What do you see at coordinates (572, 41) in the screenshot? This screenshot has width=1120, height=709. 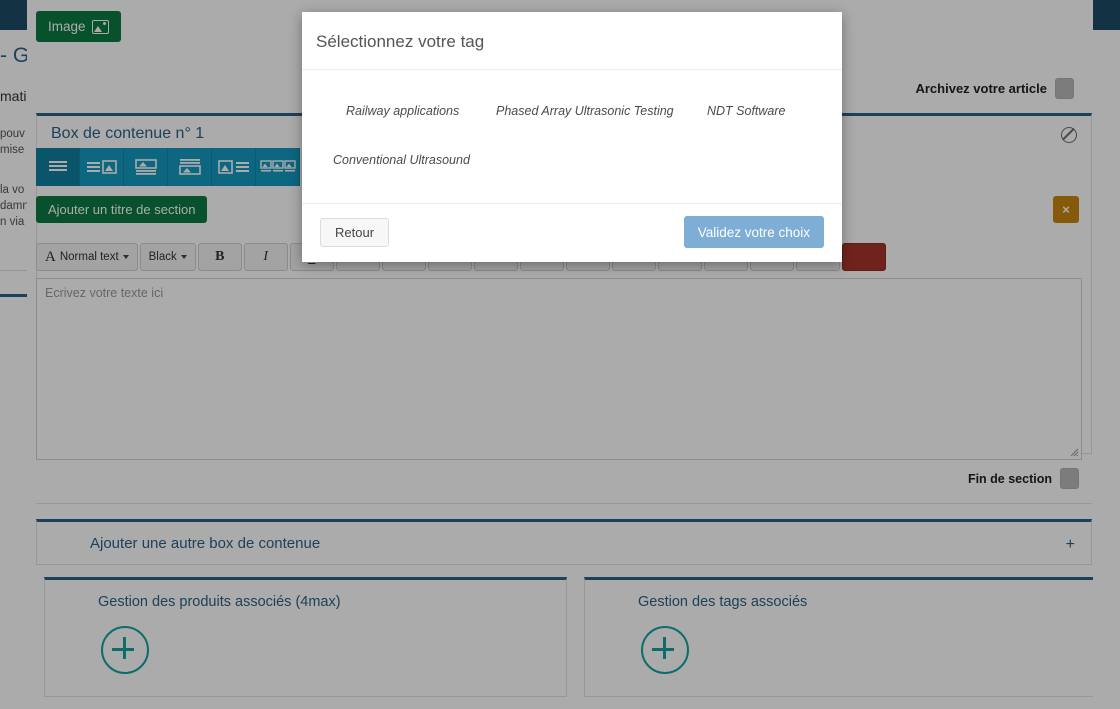 I see `modal-header: Sélectionnez votre tag` at bounding box center [572, 41].